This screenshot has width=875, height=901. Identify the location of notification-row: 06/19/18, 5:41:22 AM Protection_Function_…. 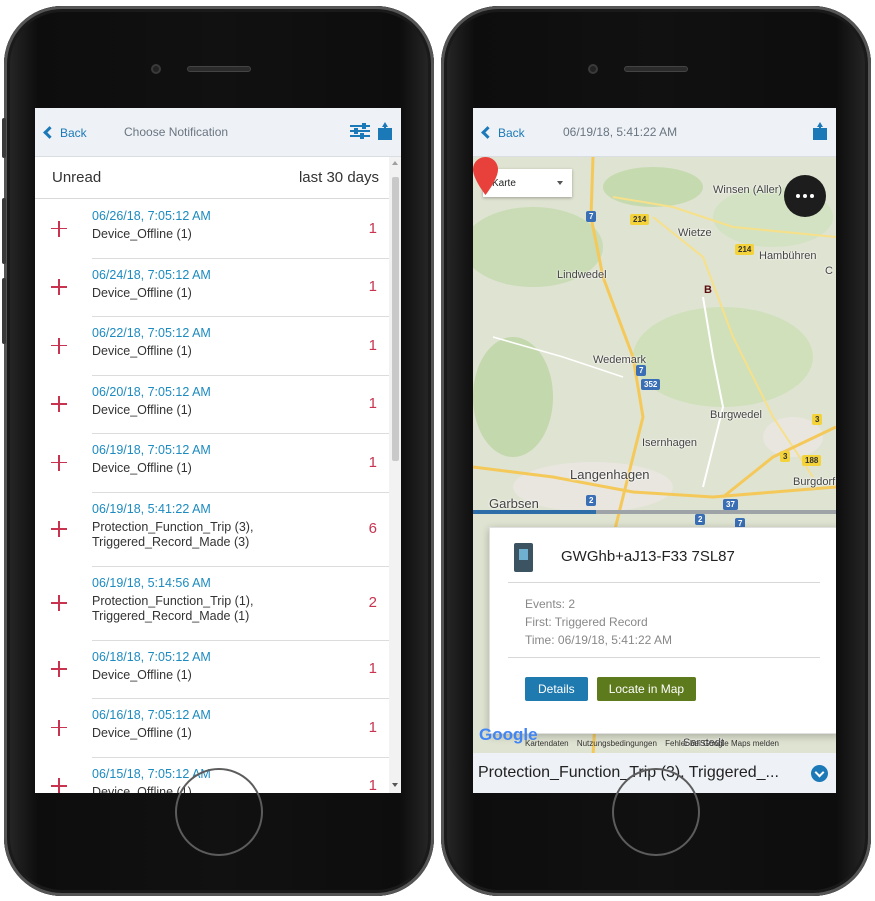
(220, 530).